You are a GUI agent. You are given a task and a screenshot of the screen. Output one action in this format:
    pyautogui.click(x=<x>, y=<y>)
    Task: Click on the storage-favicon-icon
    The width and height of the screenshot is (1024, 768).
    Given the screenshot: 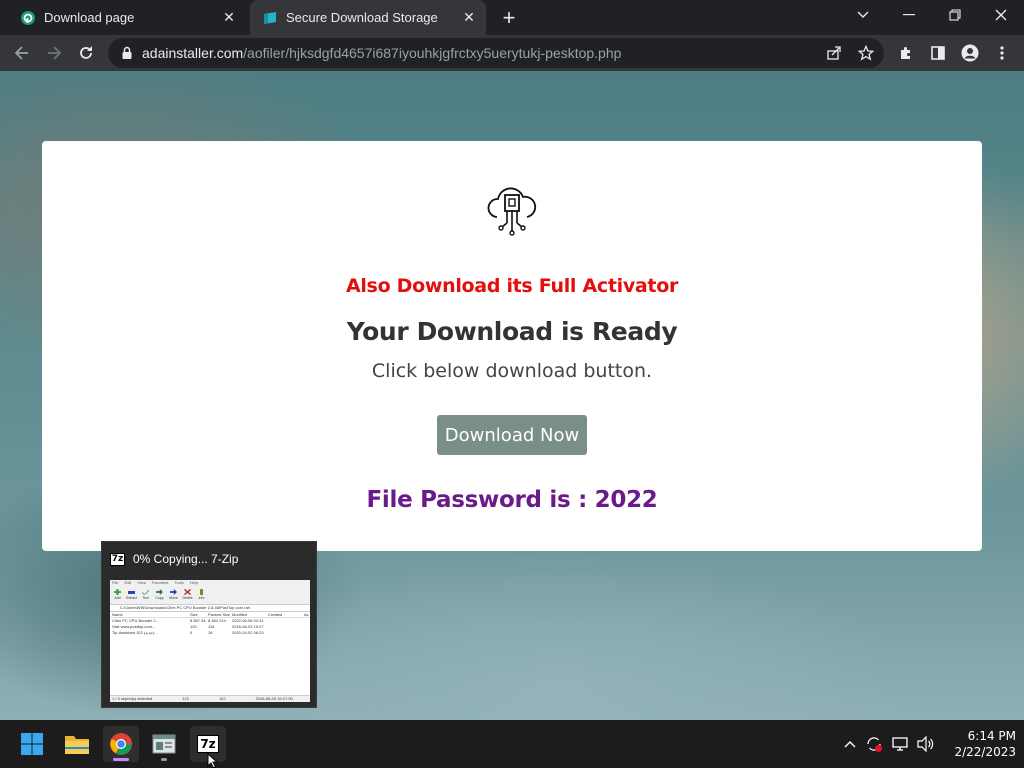 What is the action you would take?
    pyautogui.click(x=270, y=17)
    